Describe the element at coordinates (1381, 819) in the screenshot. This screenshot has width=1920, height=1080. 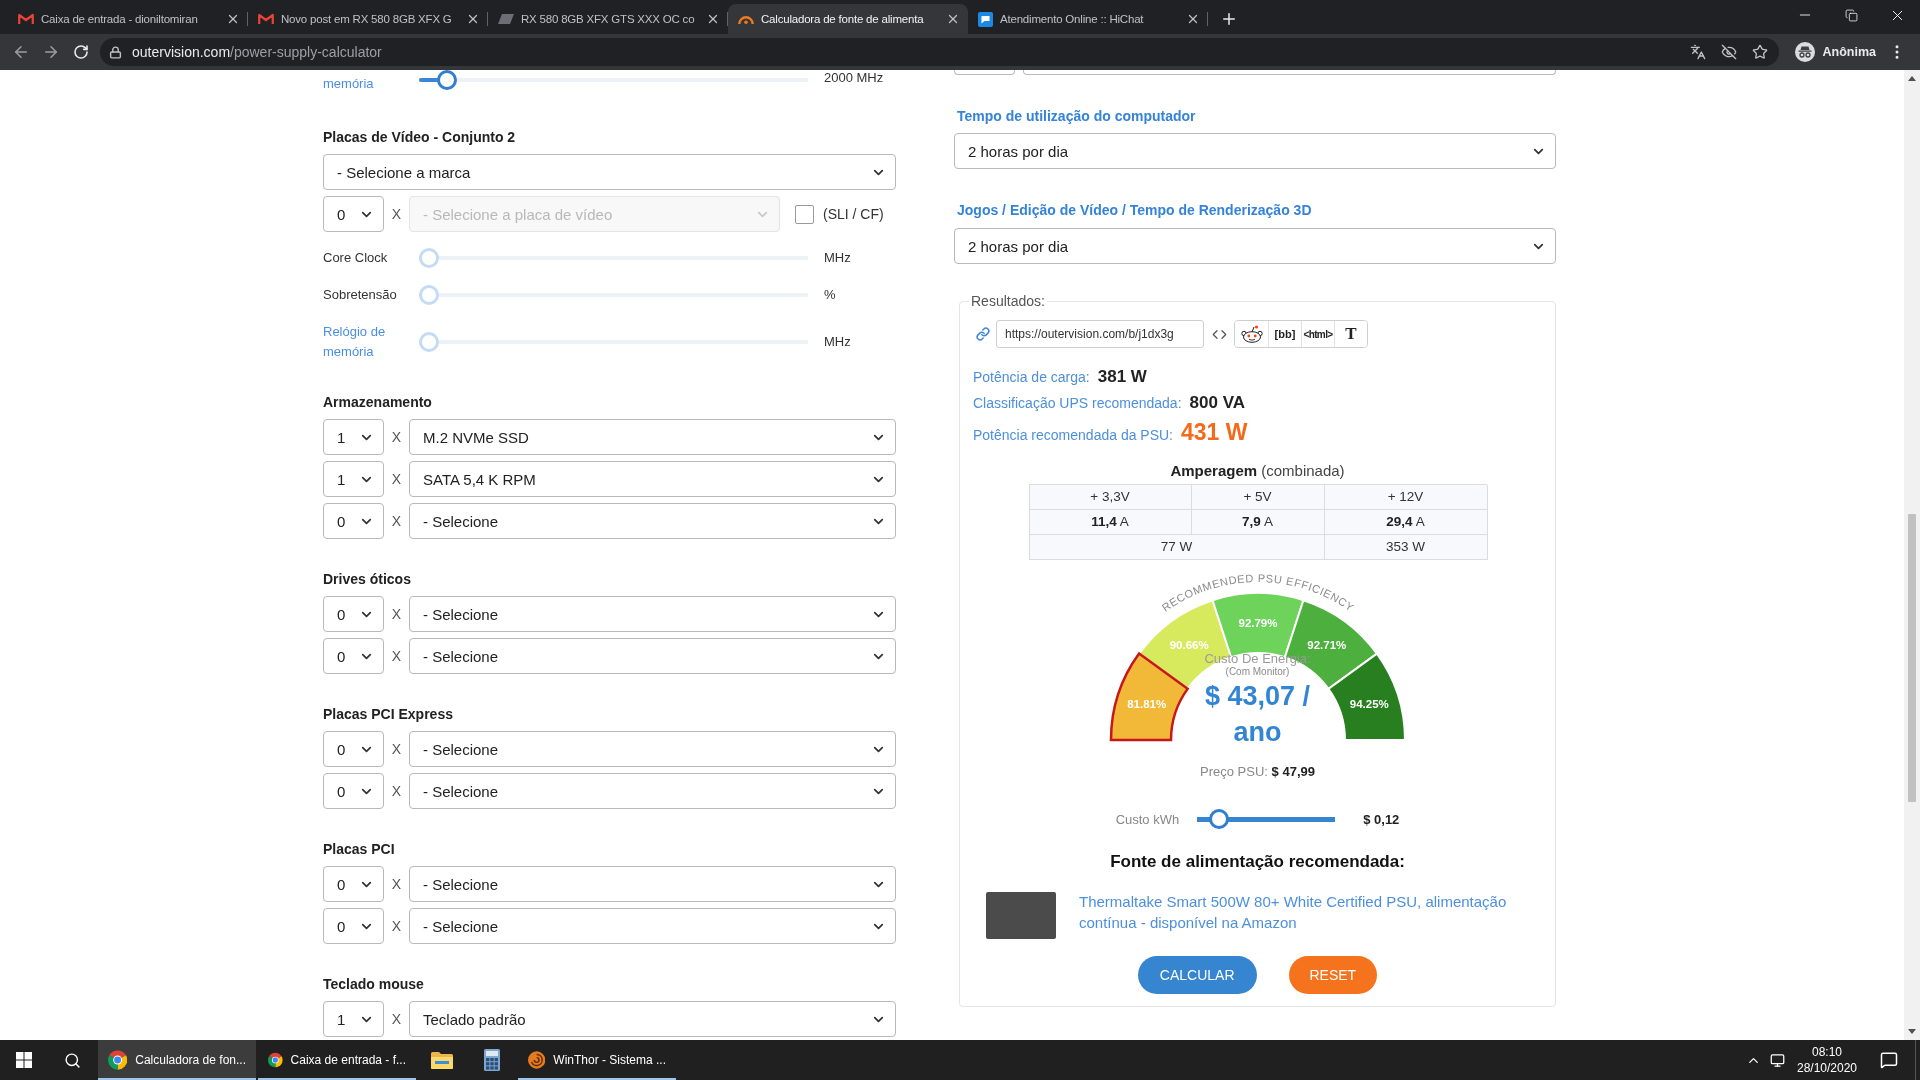
I see `slider-value: $ 0,12` at that location.